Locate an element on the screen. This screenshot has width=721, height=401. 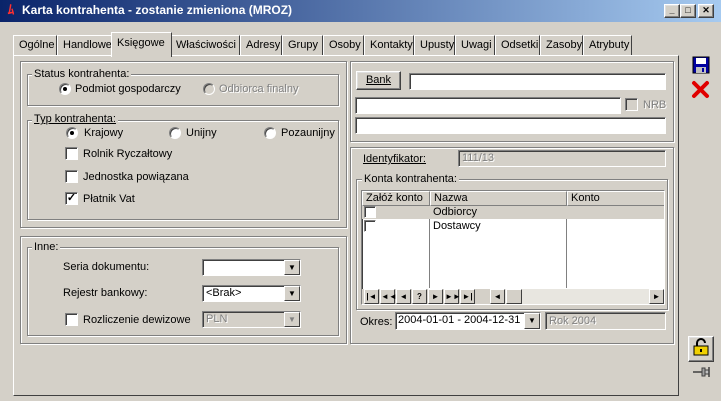
radio-pozaunijny is located at coordinates (270, 133).